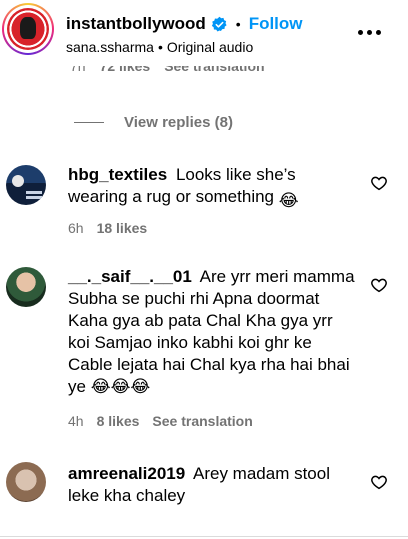 The image size is (408, 539). Describe the element at coordinates (76, 421) in the screenshot. I see `comment-time: 4h` at that location.